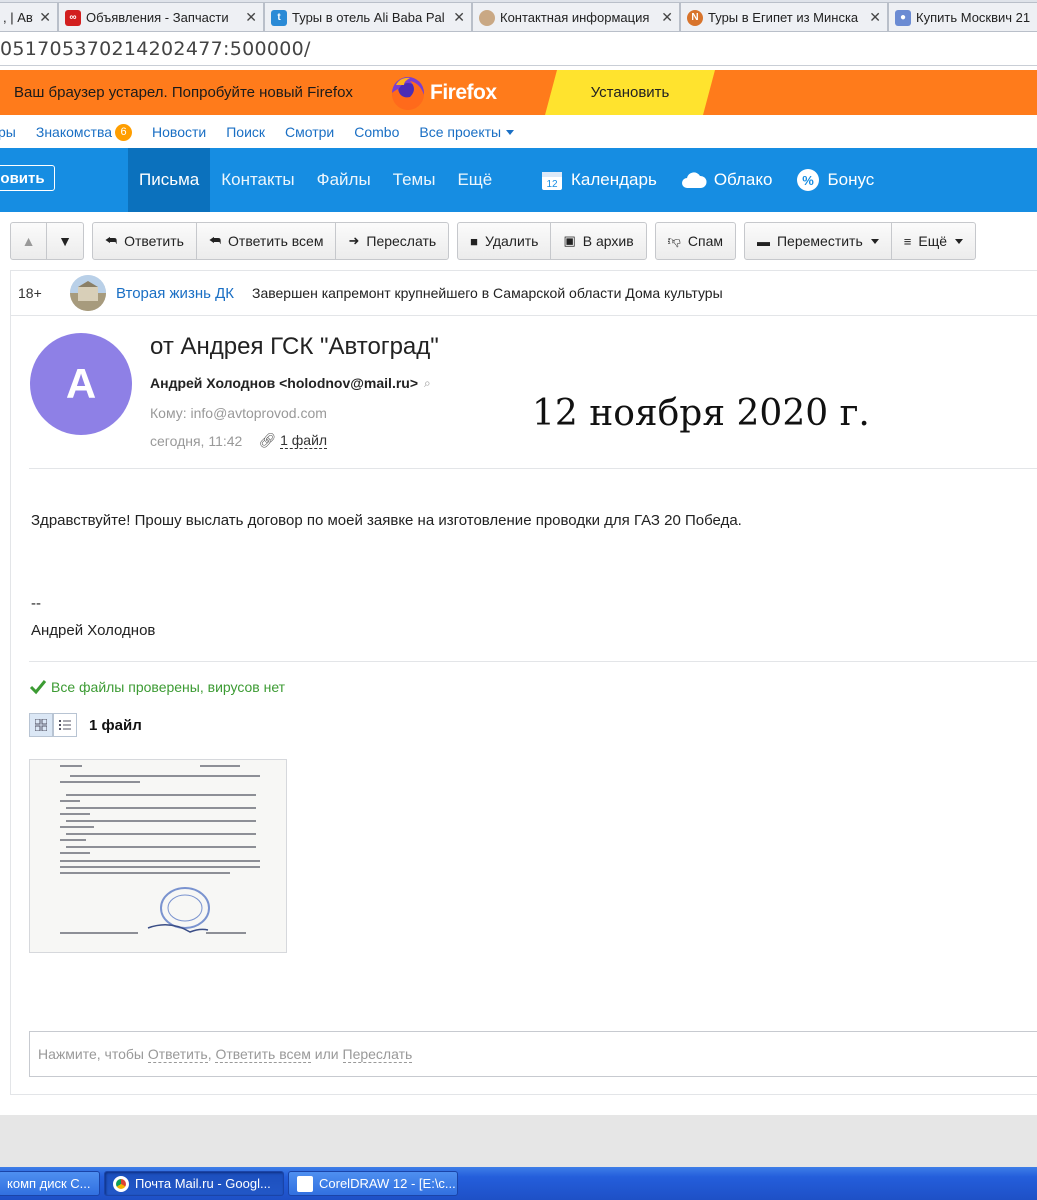 Image resolution: width=1037 pixels, height=1200 pixels. I want to click on compose-button: овить, so click(27, 178).